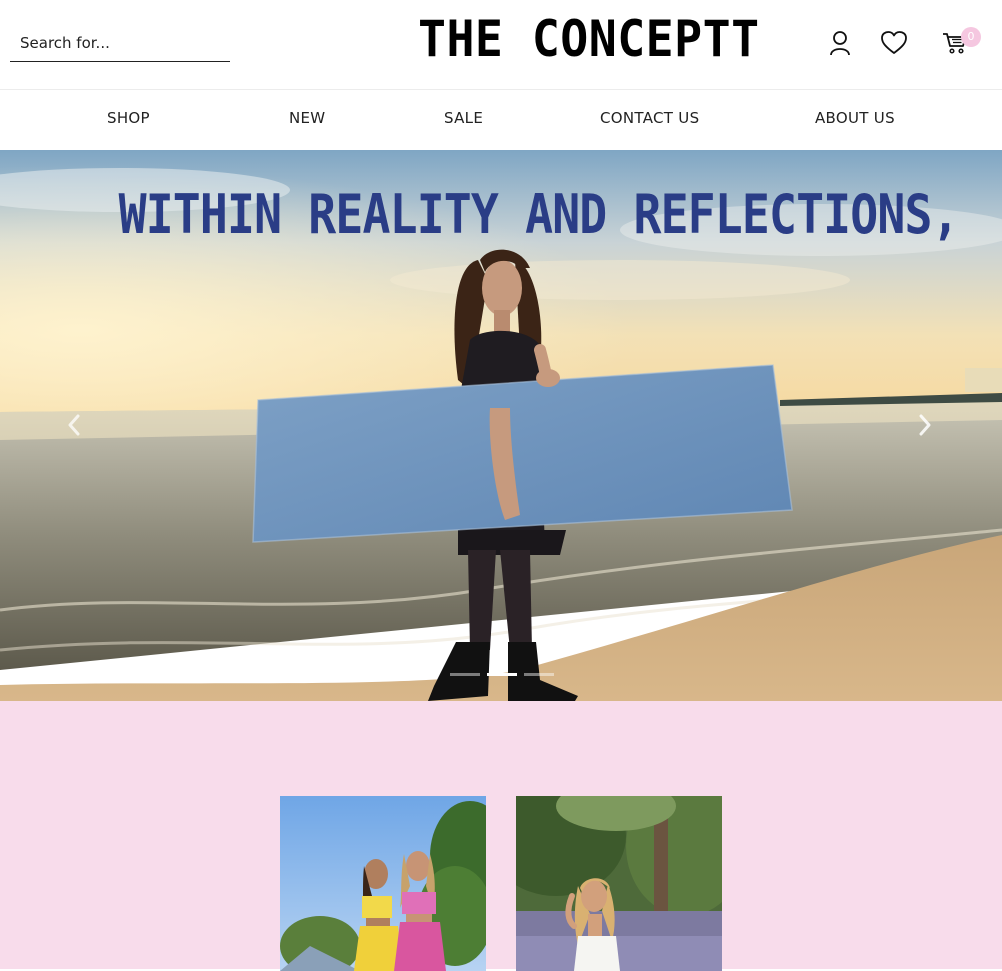 The image size is (1002, 971). What do you see at coordinates (307, 120) in the screenshot?
I see `nav-item-new: NEW` at bounding box center [307, 120].